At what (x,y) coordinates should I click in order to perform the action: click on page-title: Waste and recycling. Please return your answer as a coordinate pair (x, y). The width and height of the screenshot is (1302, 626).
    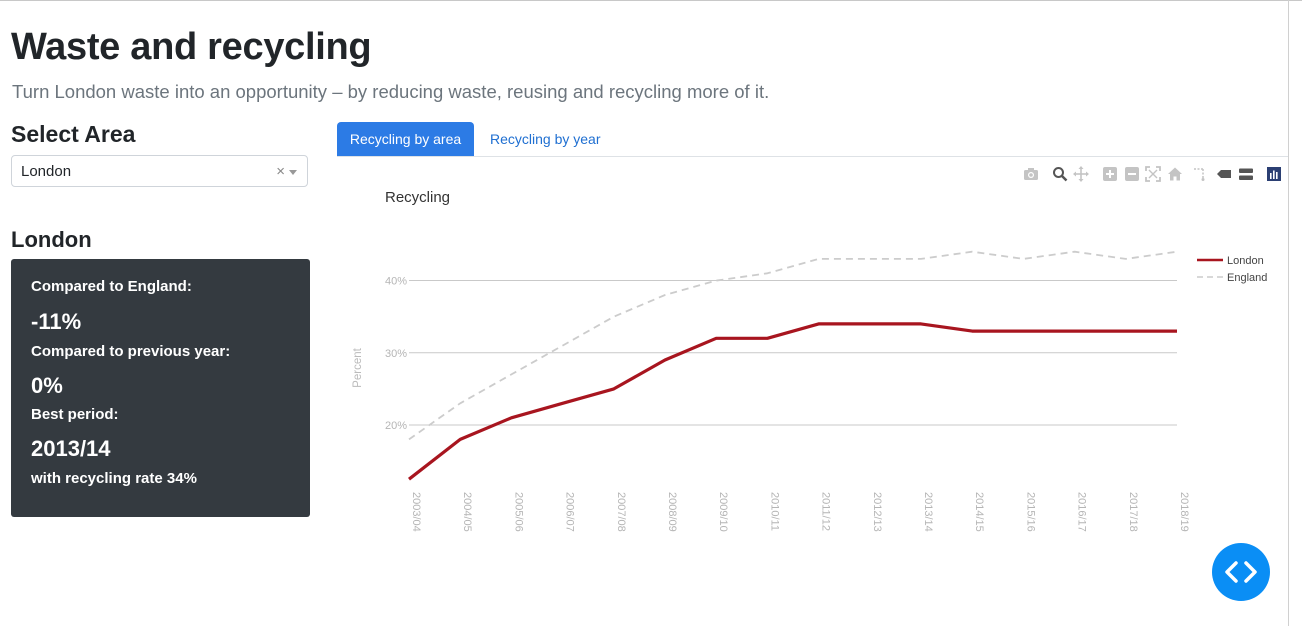
    Looking at the image, I should click on (191, 47).